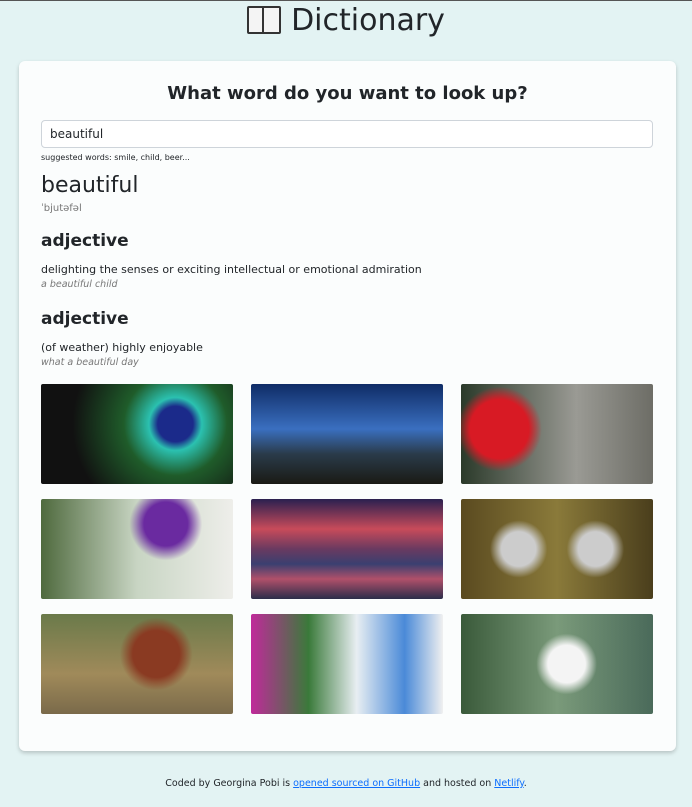 The height and width of the screenshot is (807, 692). What do you see at coordinates (508, 783) in the screenshot?
I see `netlify-link: Netlify` at bounding box center [508, 783].